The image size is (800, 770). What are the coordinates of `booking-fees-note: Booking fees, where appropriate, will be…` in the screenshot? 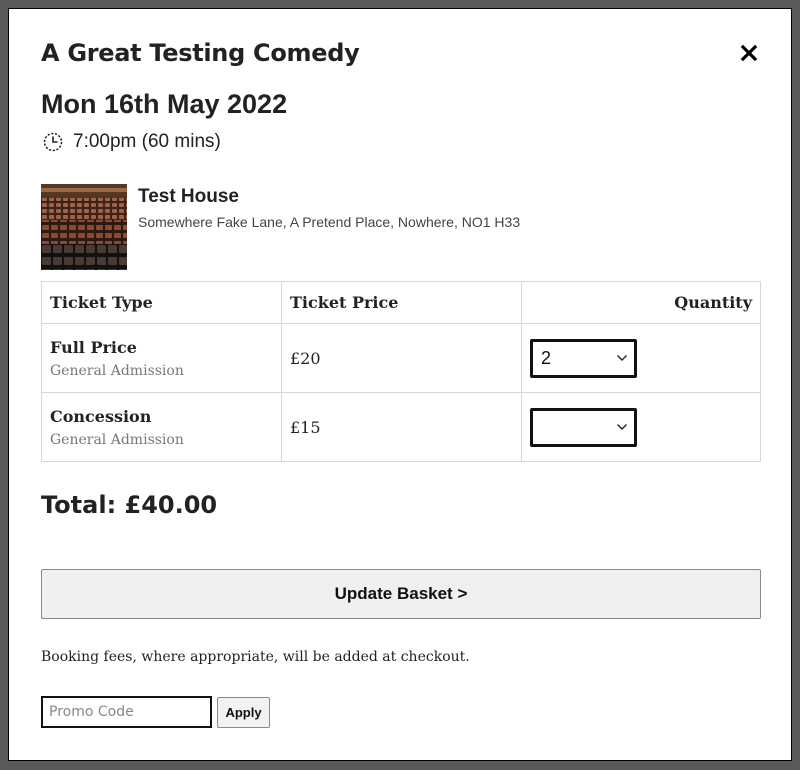 It's located at (255, 657).